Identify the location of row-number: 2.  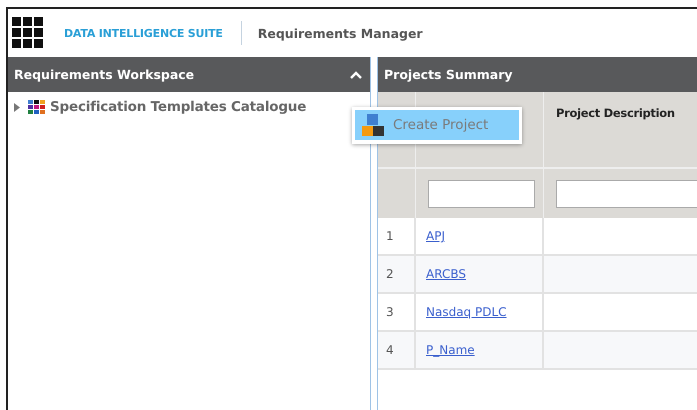
(397, 275).